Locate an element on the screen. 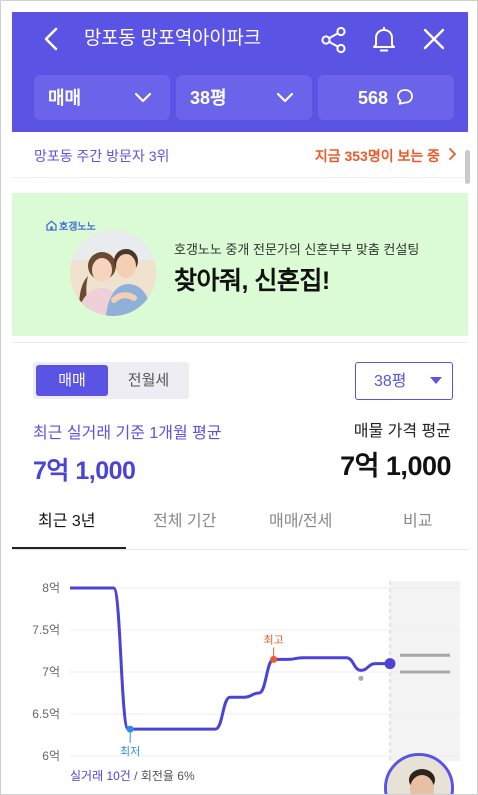 The height and width of the screenshot is (795, 478). min-label: 최저 is located at coordinates (130, 751).